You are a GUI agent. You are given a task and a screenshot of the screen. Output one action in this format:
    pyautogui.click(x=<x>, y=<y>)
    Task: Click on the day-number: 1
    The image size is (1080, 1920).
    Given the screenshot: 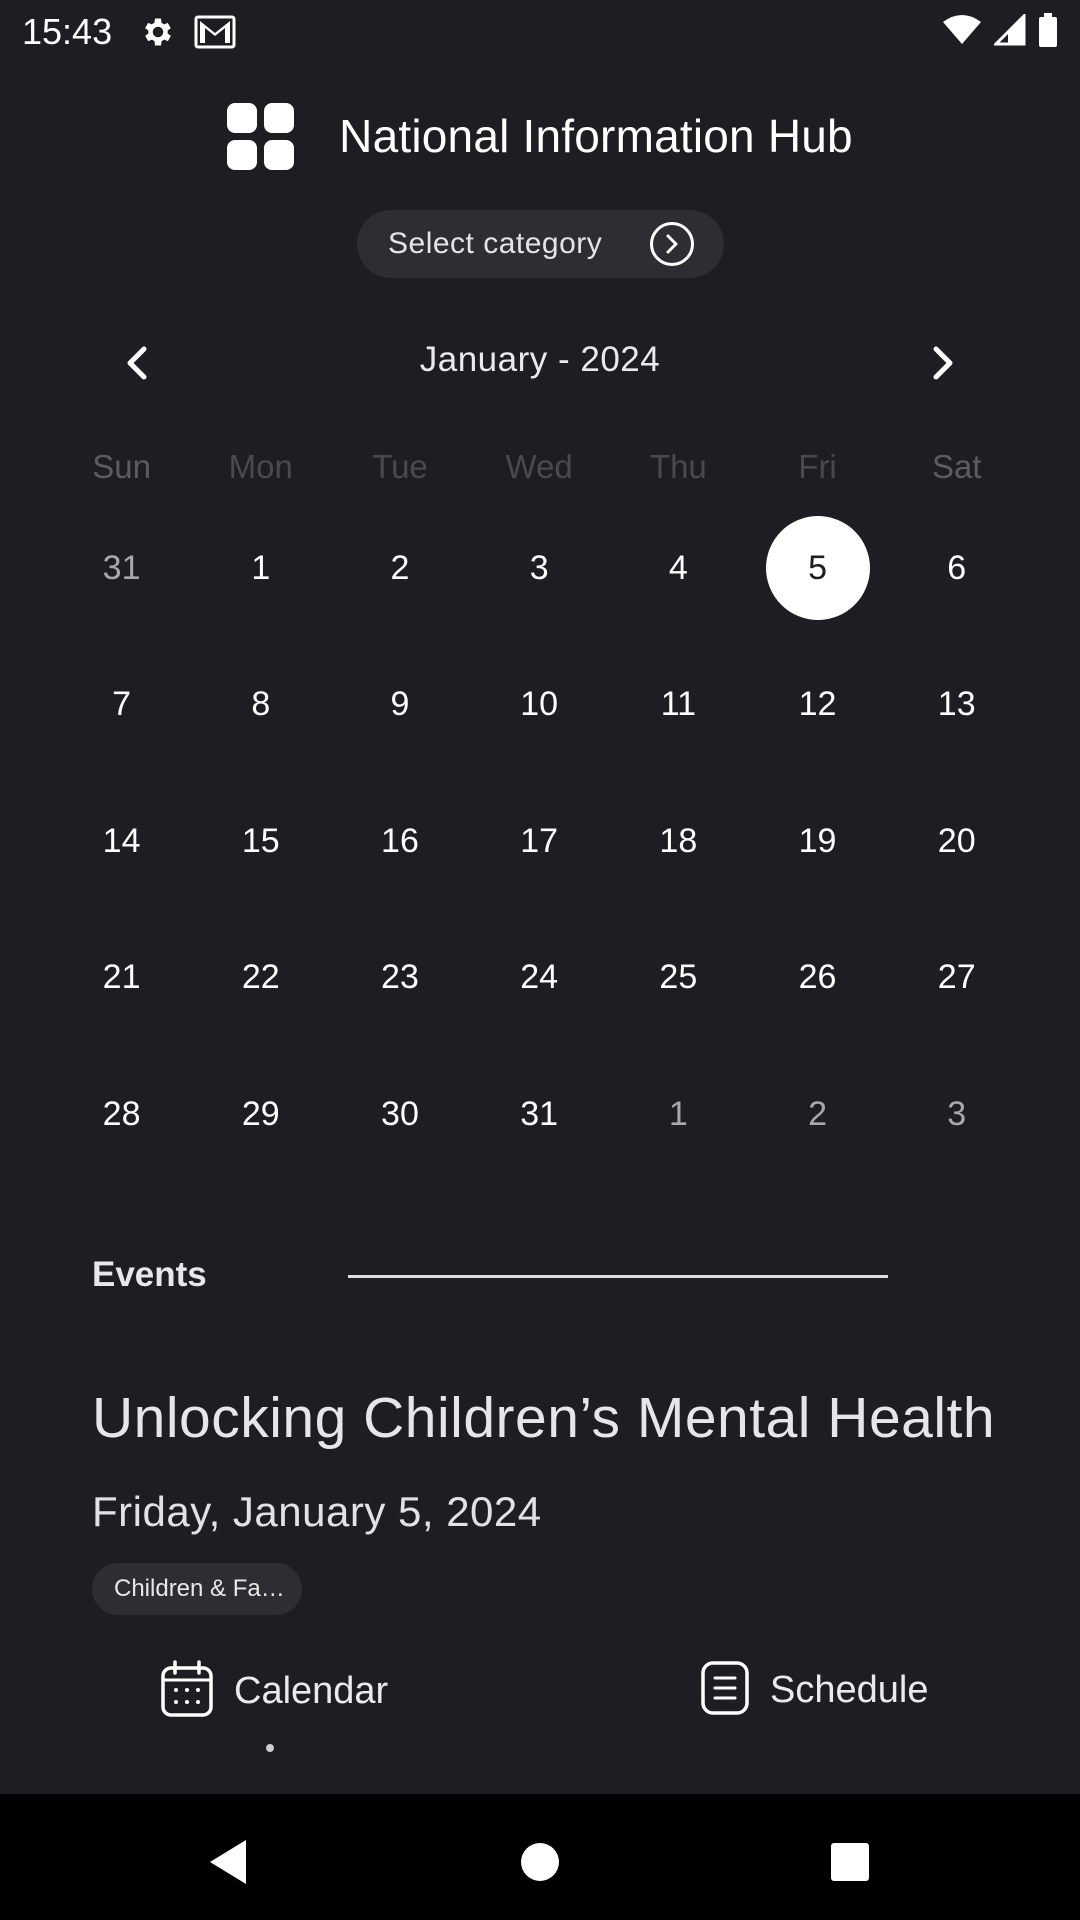 What is the action you would take?
    pyautogui.click(x=261, y=567)
    